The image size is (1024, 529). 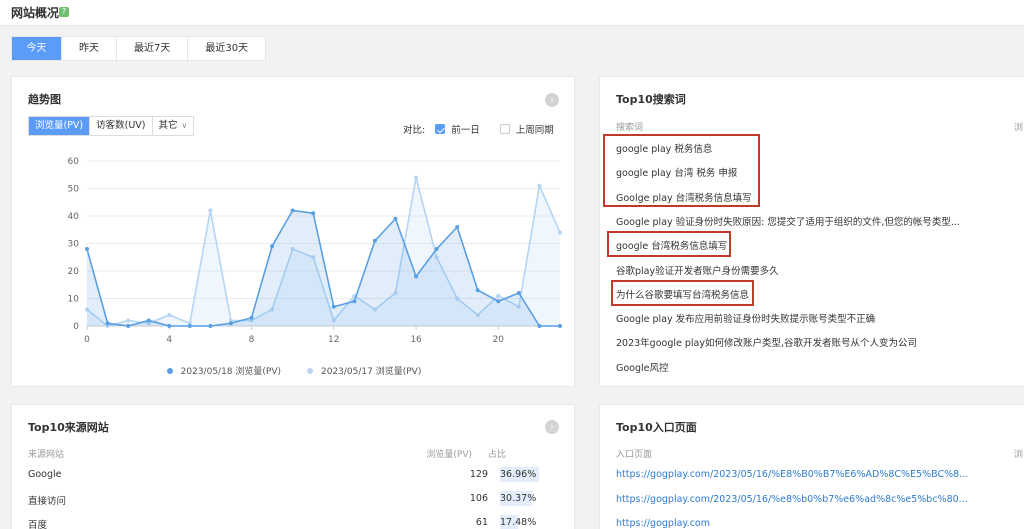 What do you see at coordinates (371, 372) in the screenshot?
I see `legend-label-yesterday: 2023/05/17 浏览量(PV)` at bounding box center [371, 372].